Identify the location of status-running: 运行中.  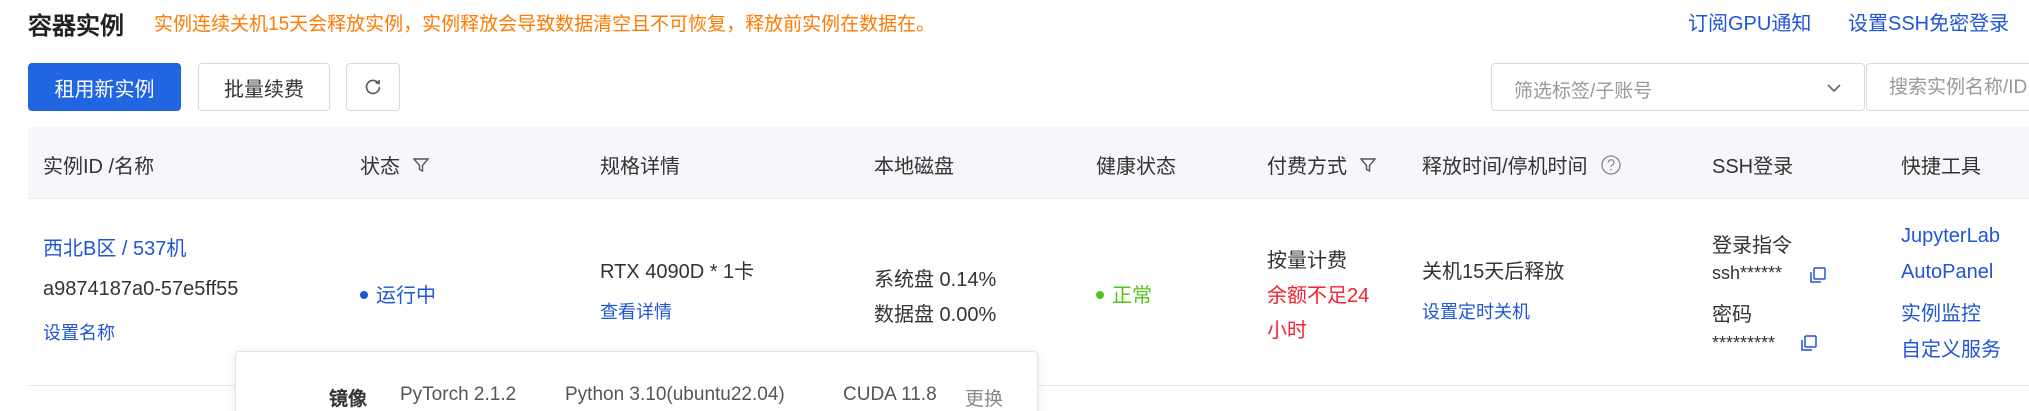
(398, 293).